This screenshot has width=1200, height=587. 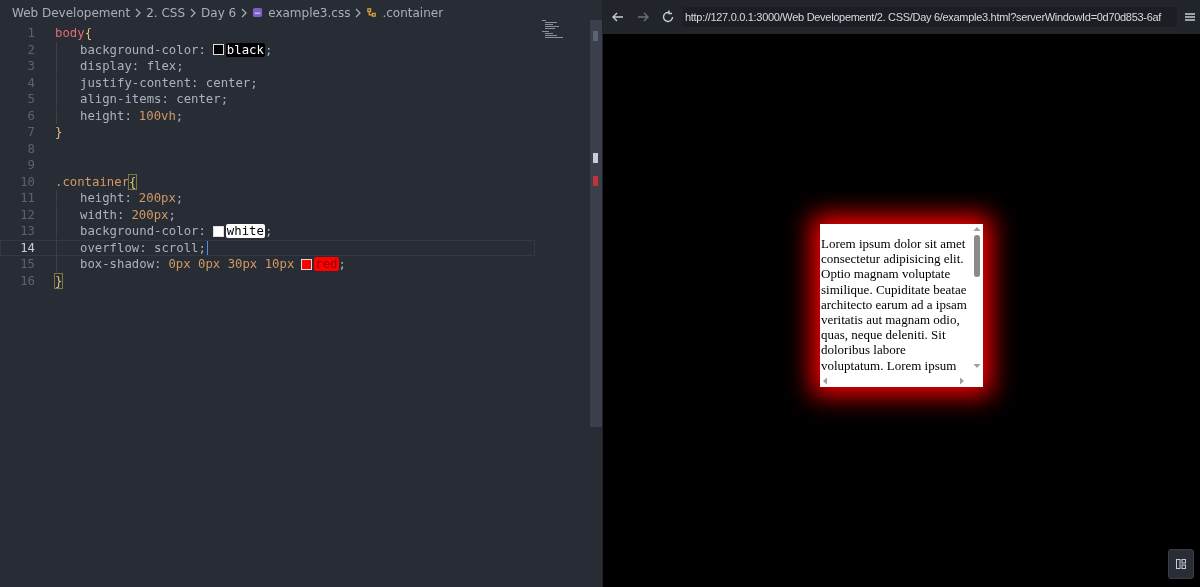 I want to click on scrollbar, so click(x=596, y=223).